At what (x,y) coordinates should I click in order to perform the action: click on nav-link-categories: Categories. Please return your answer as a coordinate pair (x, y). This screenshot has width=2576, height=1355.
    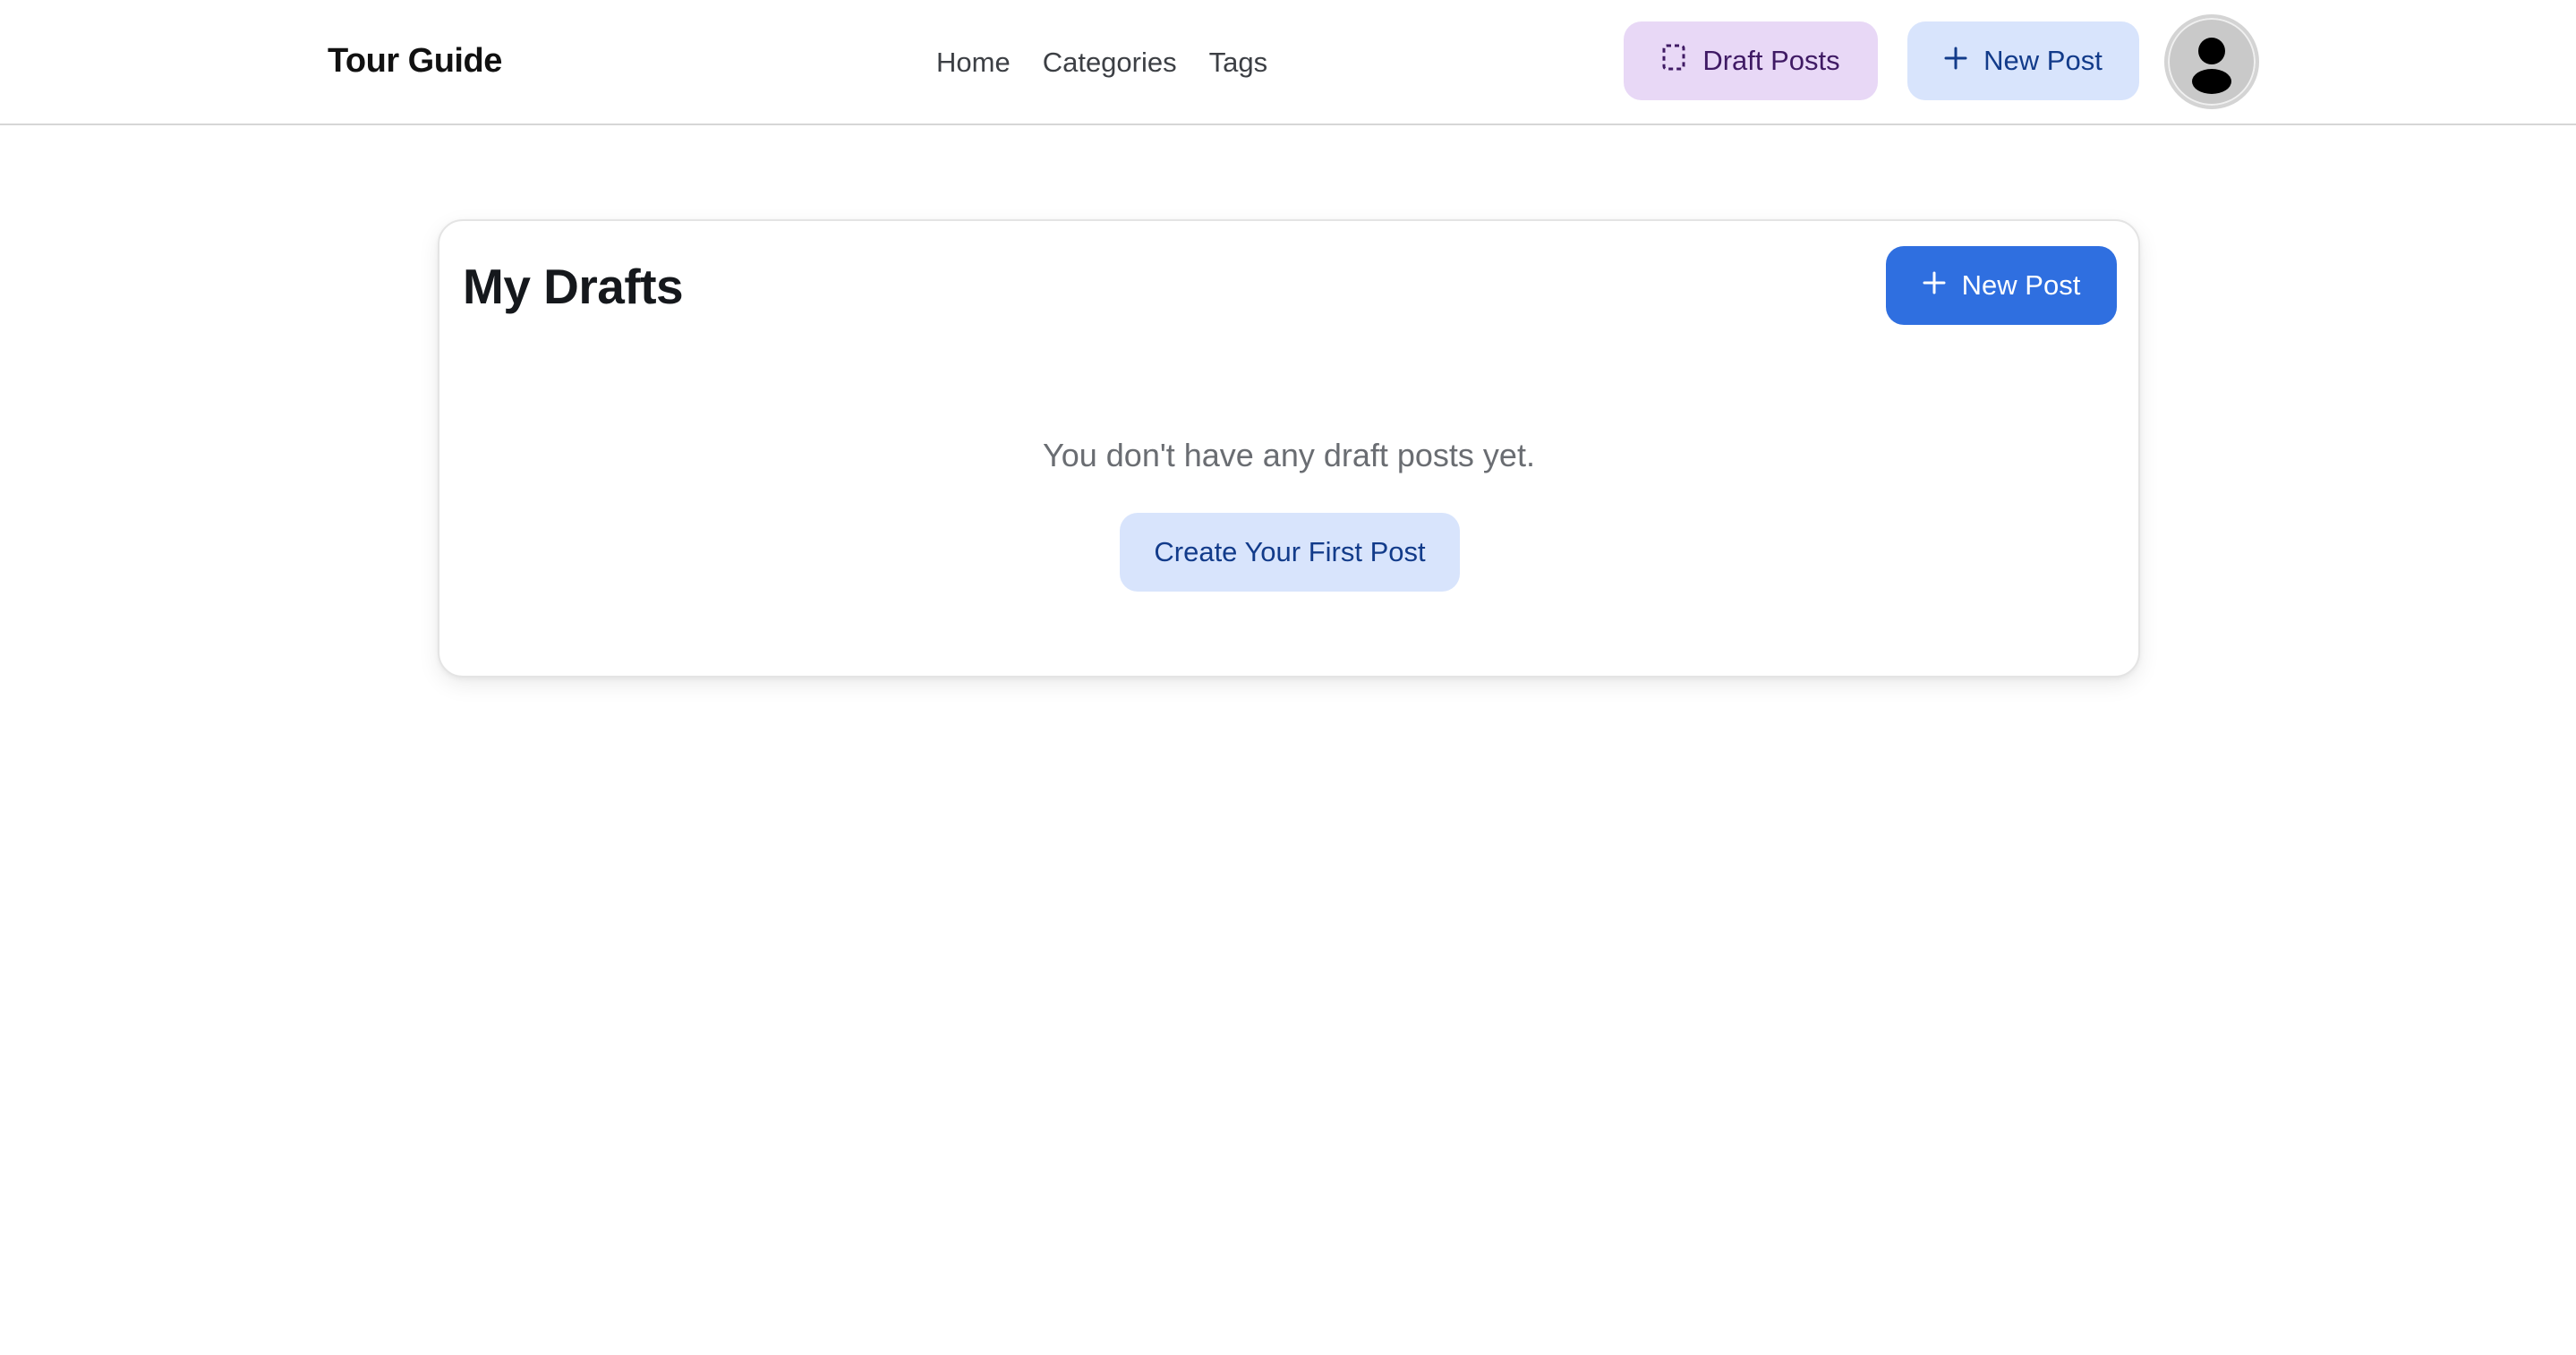
    Looking at the image, I should click on (1110, 63).